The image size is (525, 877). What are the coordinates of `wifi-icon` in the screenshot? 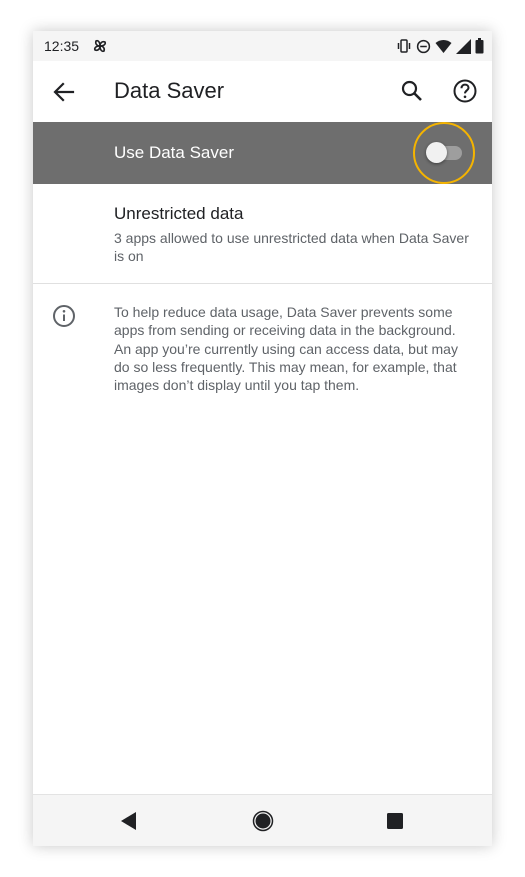 It's located at (443, 46).